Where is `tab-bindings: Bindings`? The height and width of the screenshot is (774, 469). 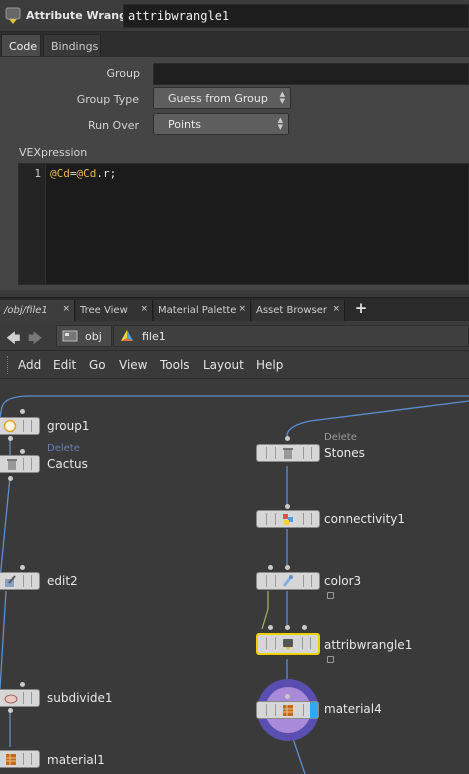 tab-bindings: Bindings is located at coordinates (72, 45).